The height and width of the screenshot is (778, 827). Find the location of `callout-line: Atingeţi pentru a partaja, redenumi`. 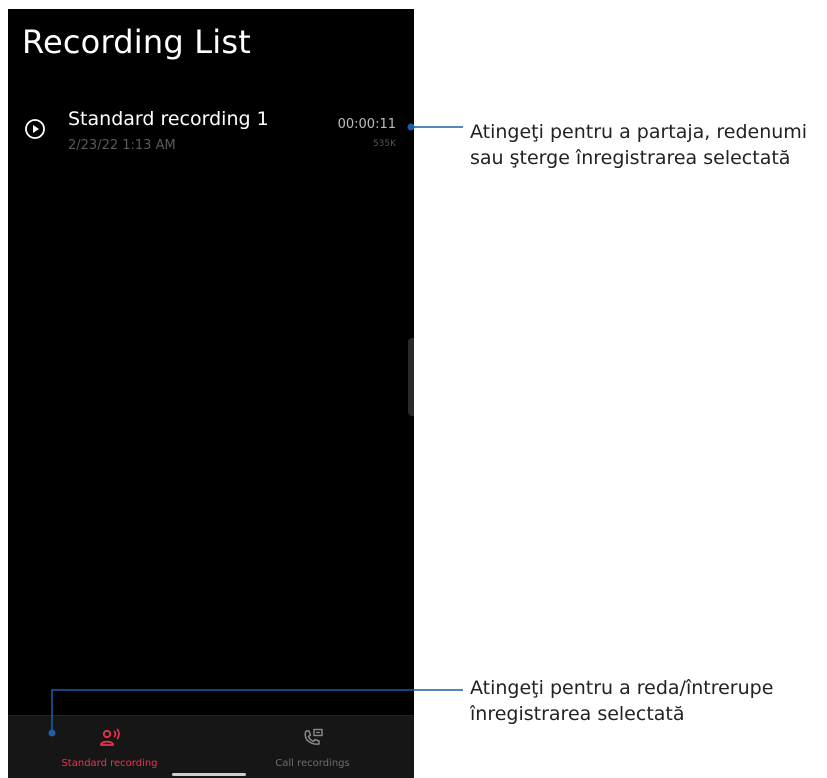

callout-line: Atingeţi pentru a partaja, redenumi is located at coordinates (639, 132).